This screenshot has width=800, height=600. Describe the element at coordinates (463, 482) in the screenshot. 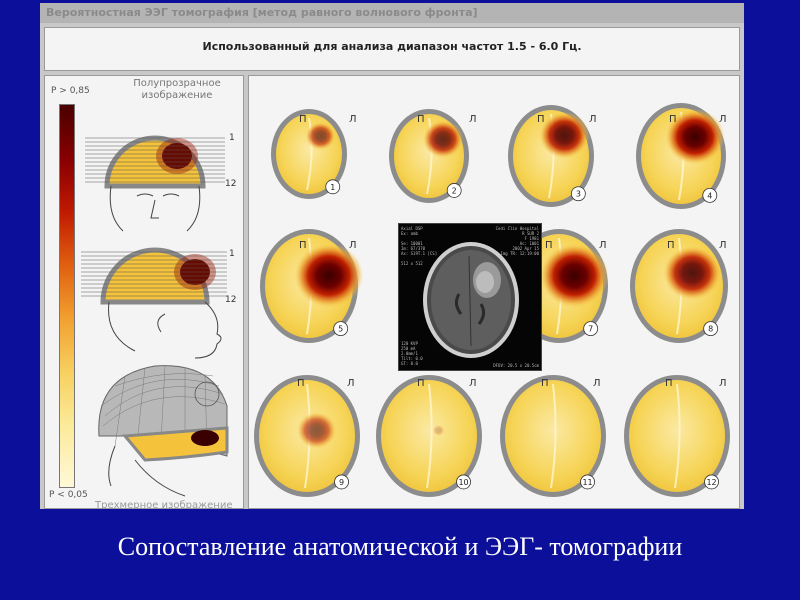

I see `slice-number: 10` at that location.